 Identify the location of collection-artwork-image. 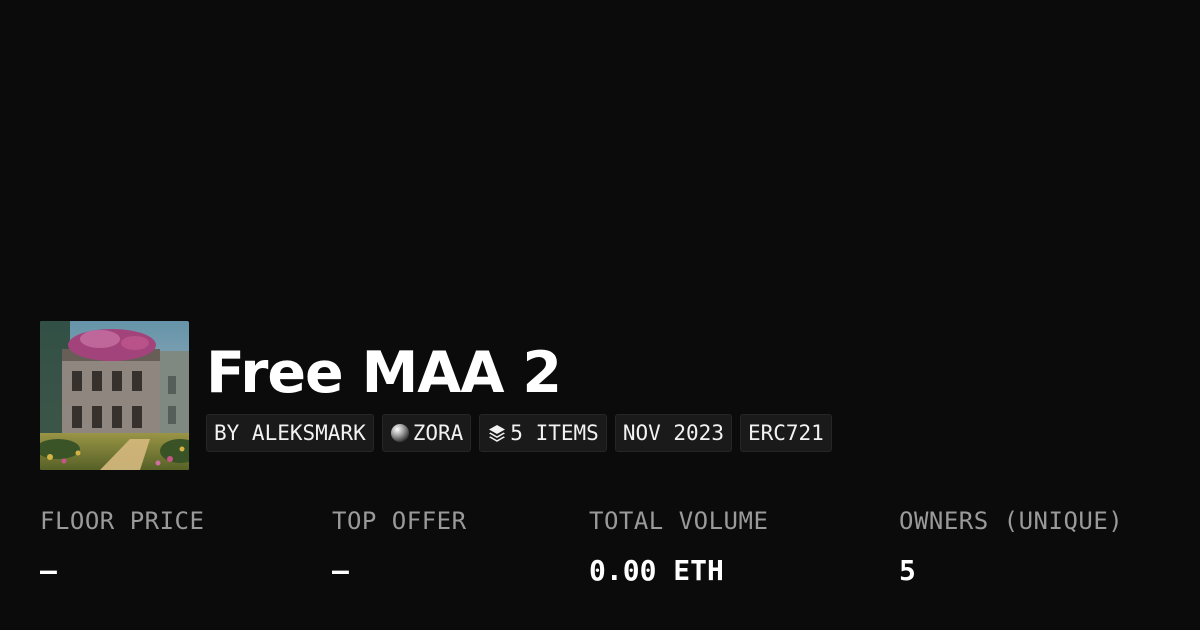
(114, 395).